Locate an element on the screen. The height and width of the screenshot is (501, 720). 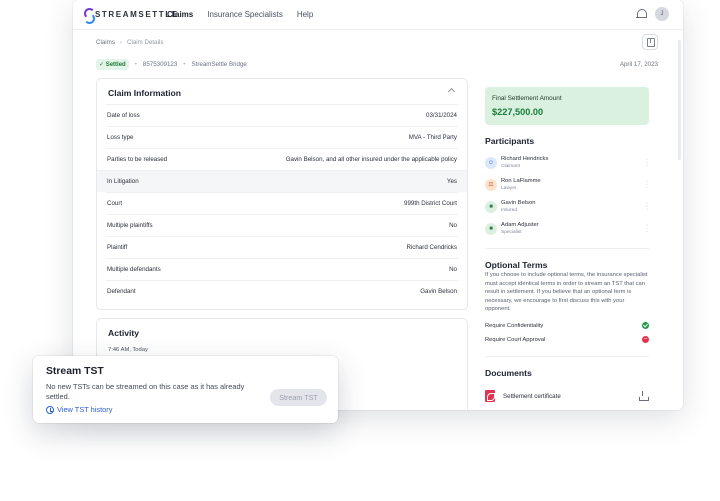
optional-term-label: Require Confidentiality is located at coordinates (514, 326).